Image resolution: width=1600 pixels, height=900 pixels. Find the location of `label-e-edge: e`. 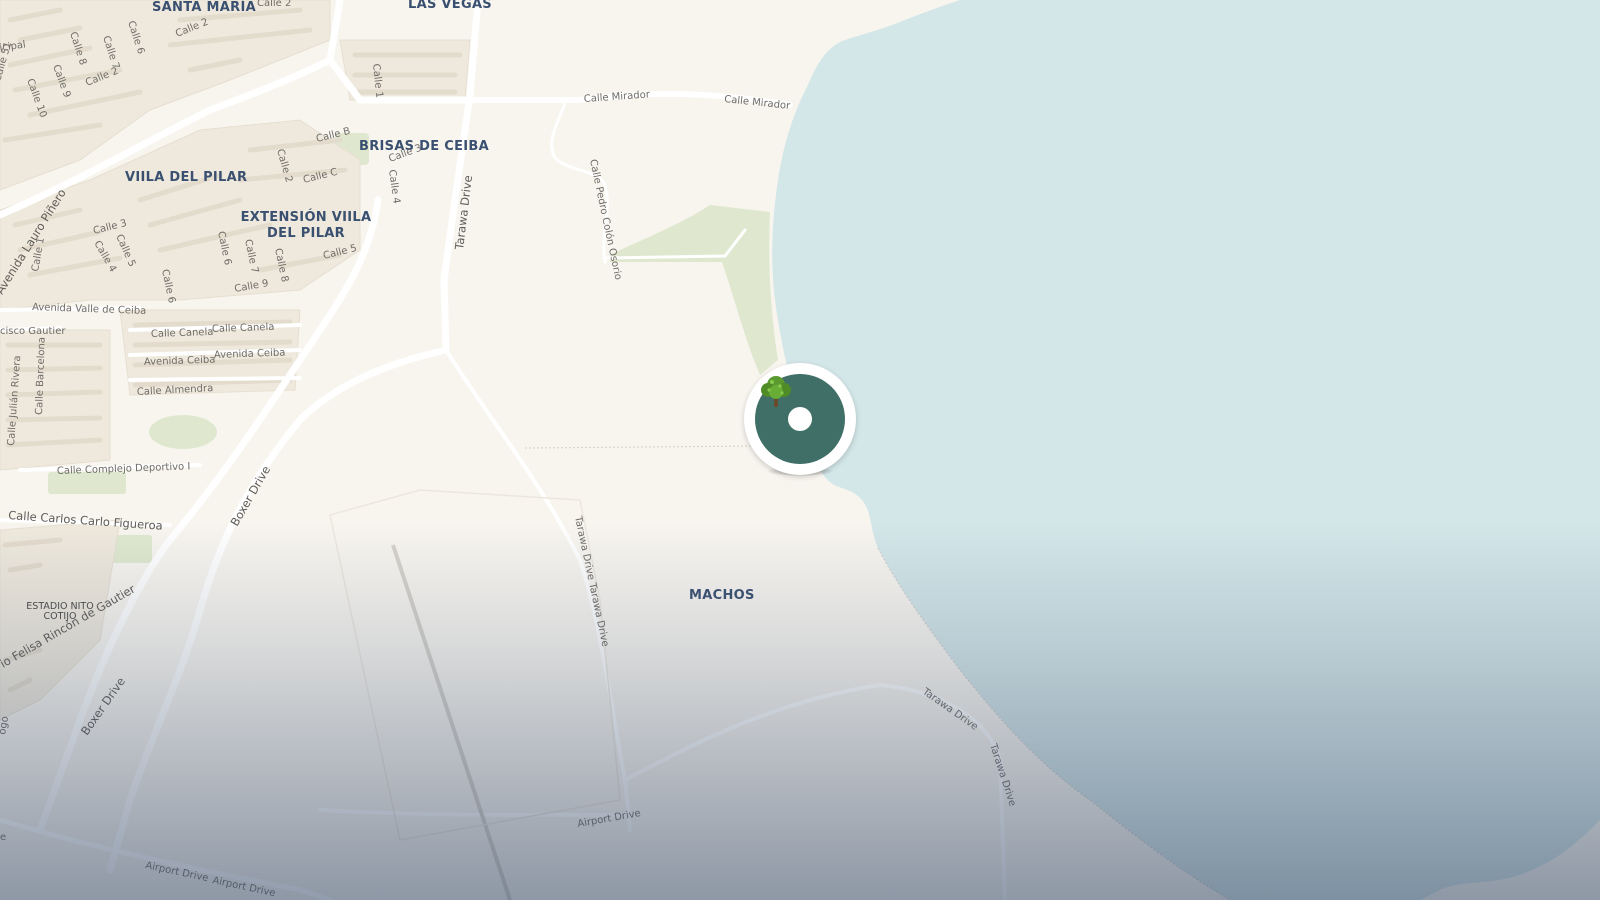

label-e-edge: e is located at coordinates (3, 837).